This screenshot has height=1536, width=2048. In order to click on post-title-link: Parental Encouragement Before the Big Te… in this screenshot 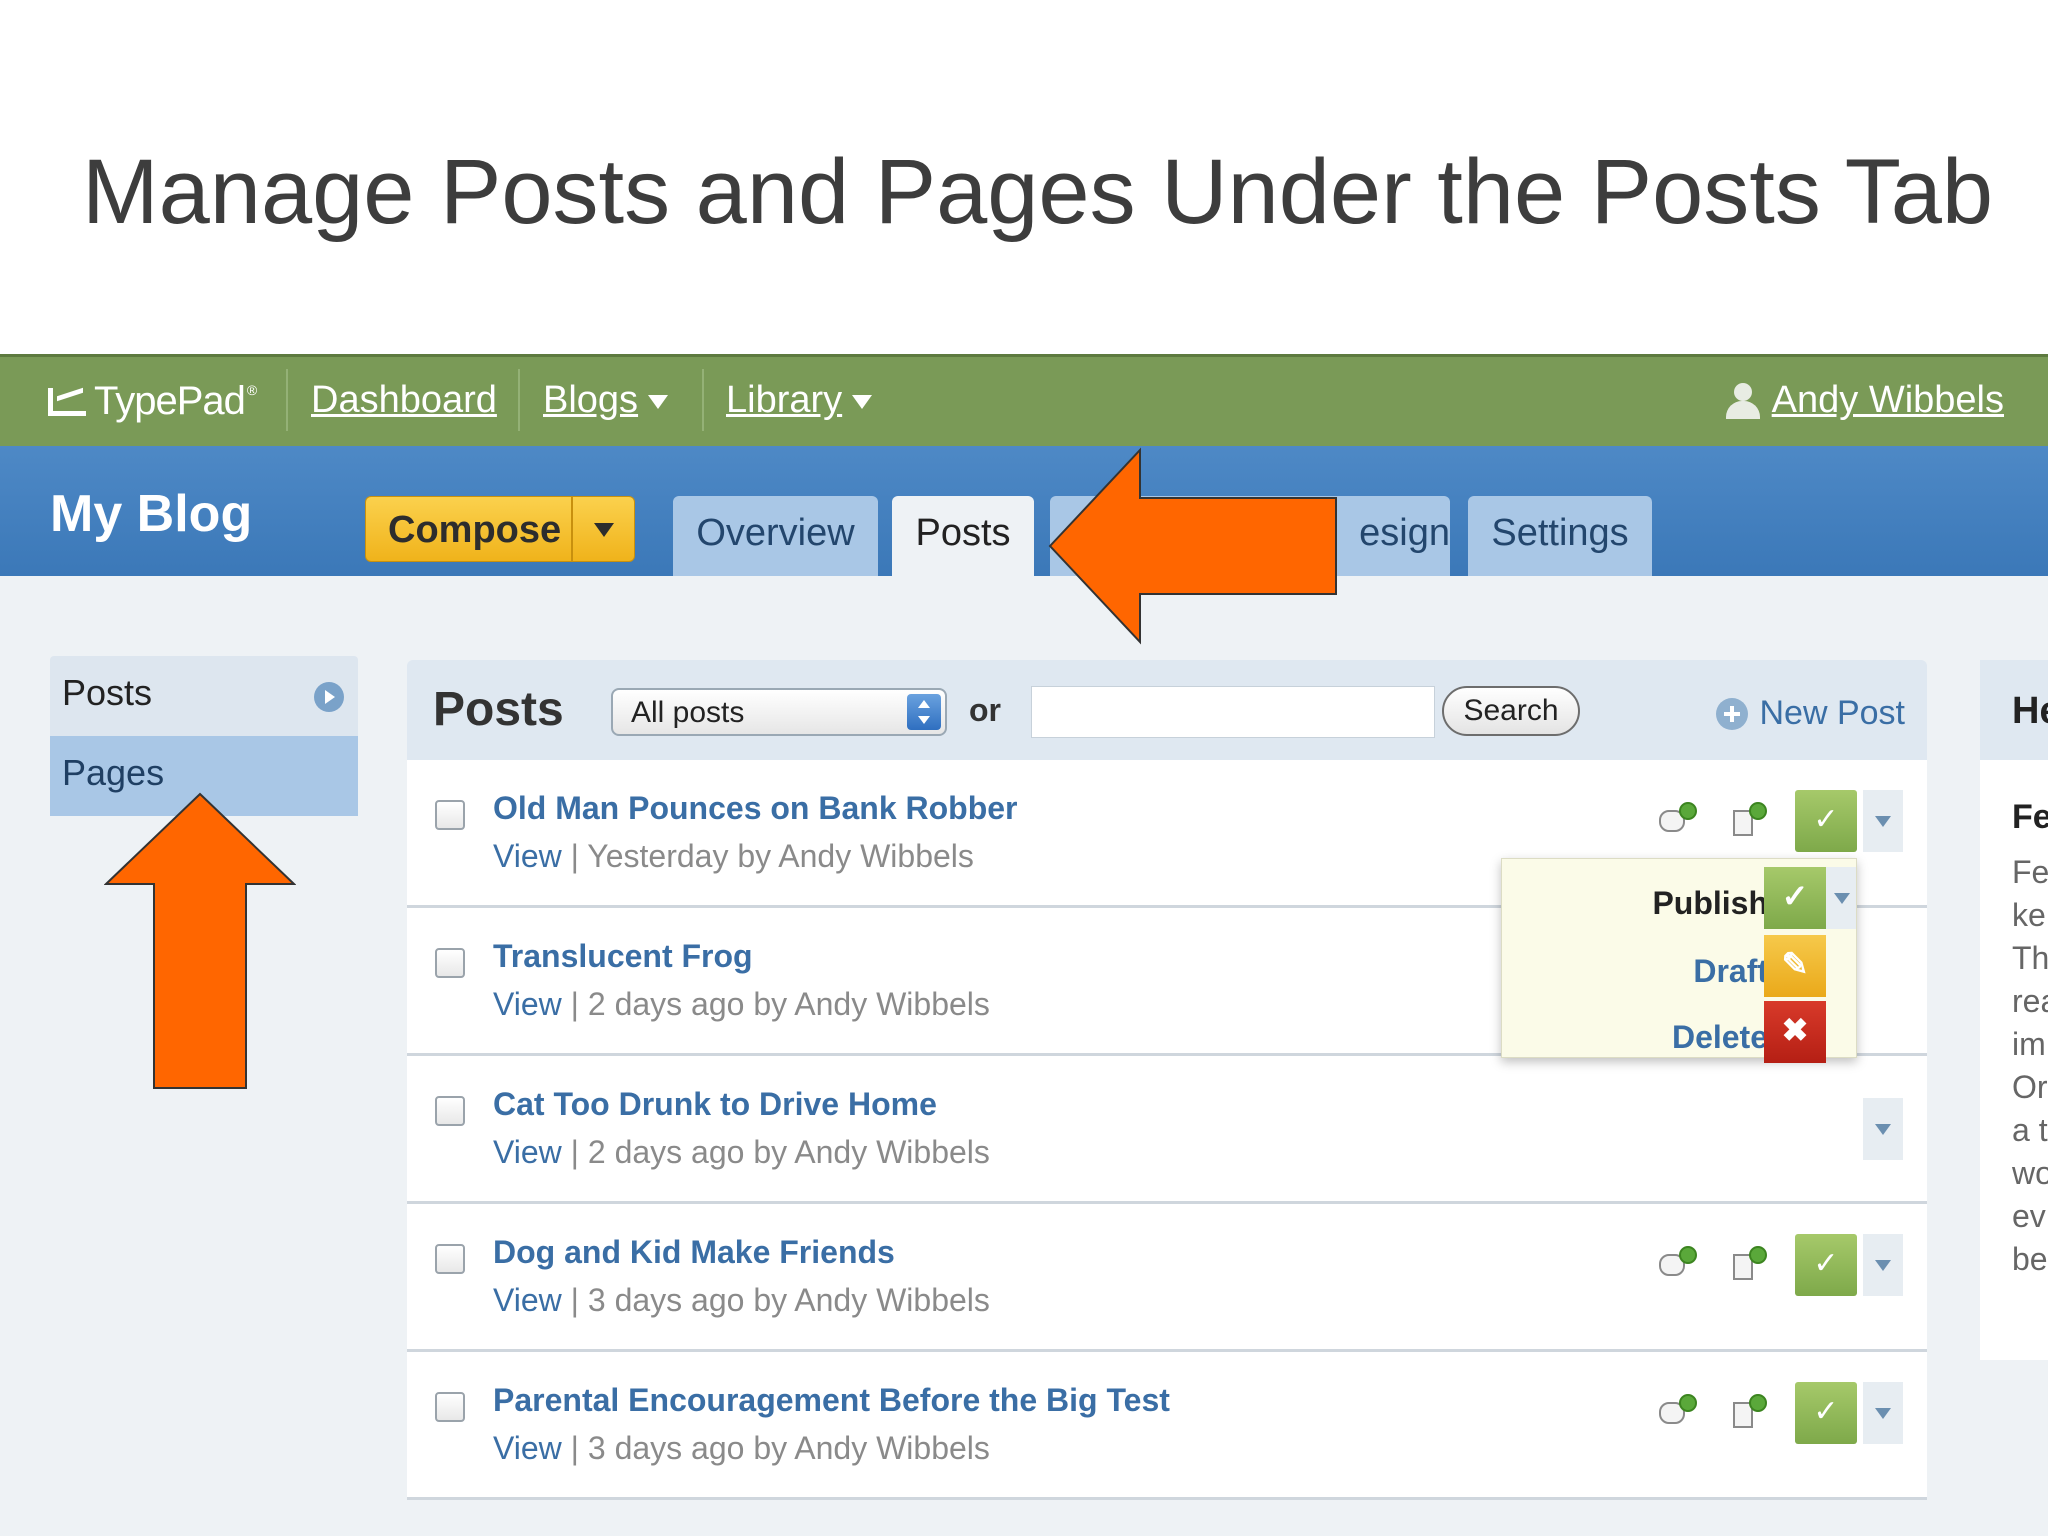, I will do `click(831, 1400)`.